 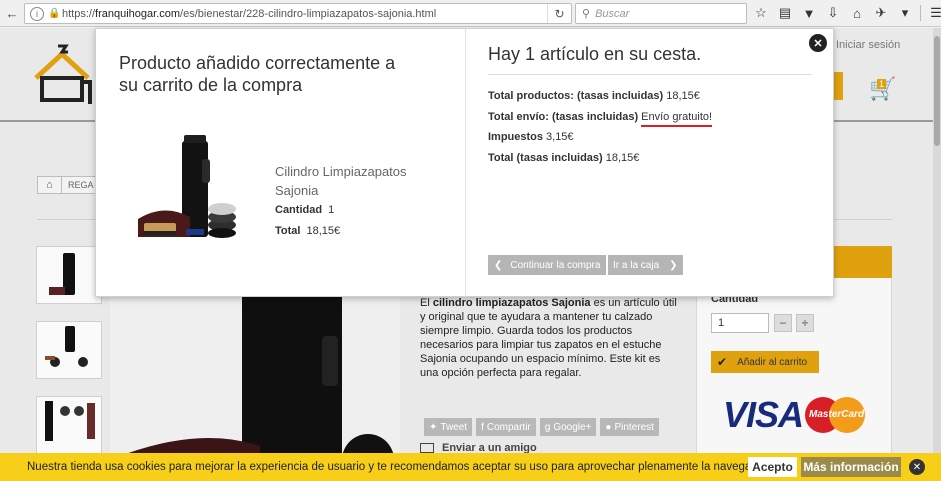 I want to click on pinterest-icon: ●, so click(x=608, y=427).